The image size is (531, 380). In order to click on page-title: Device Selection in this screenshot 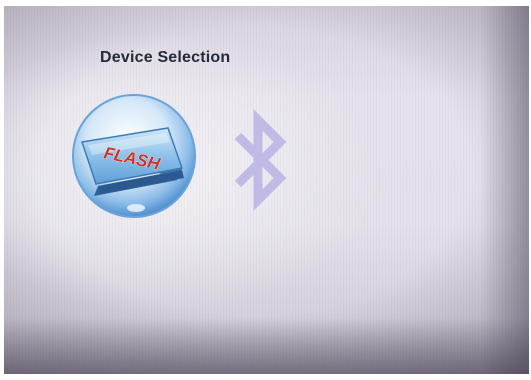, I will do `click(165, 57)`.